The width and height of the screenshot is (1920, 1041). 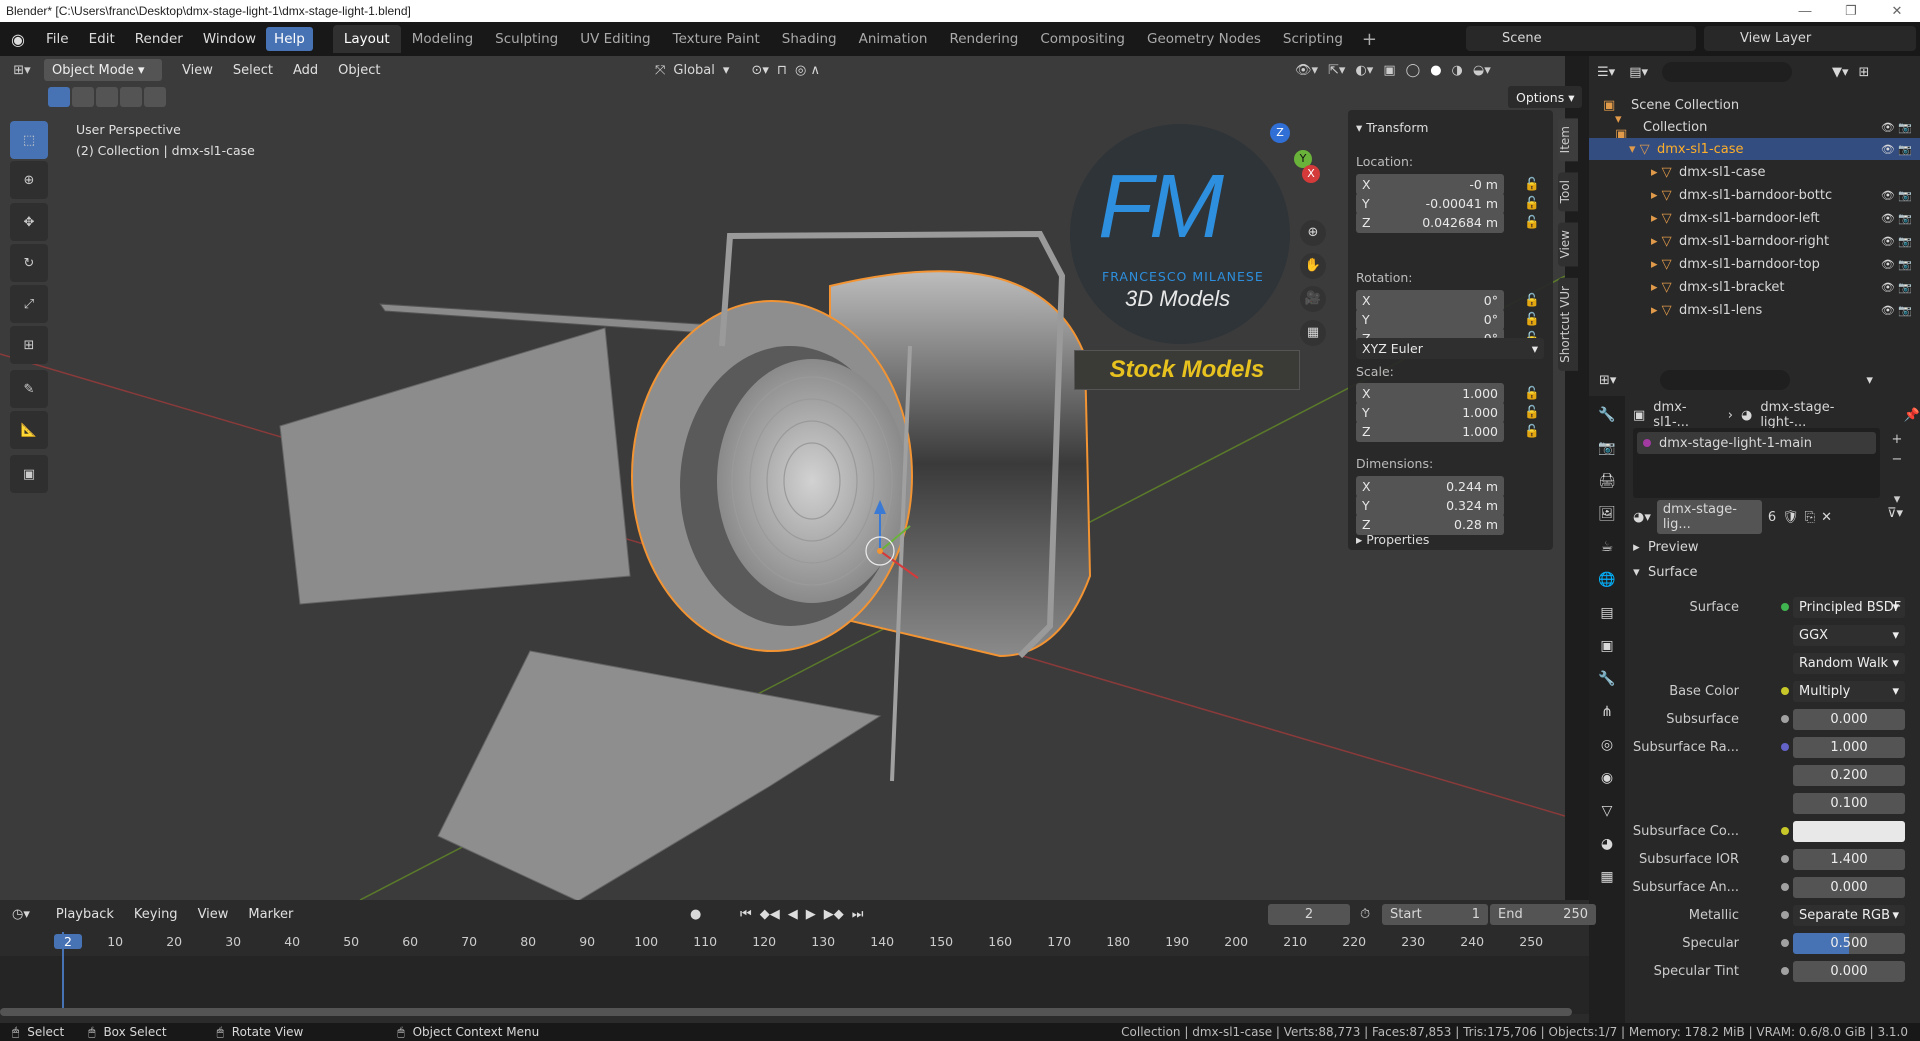 I want to click on view-layer-selector: View Layer, so click(x=1810, y=38).